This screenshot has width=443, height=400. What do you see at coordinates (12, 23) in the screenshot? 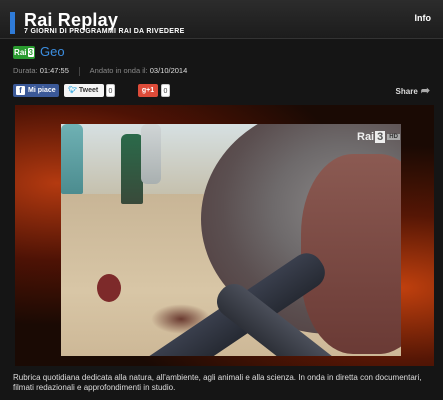
I see `header-accent-bar` at bounding box center [12, 23].